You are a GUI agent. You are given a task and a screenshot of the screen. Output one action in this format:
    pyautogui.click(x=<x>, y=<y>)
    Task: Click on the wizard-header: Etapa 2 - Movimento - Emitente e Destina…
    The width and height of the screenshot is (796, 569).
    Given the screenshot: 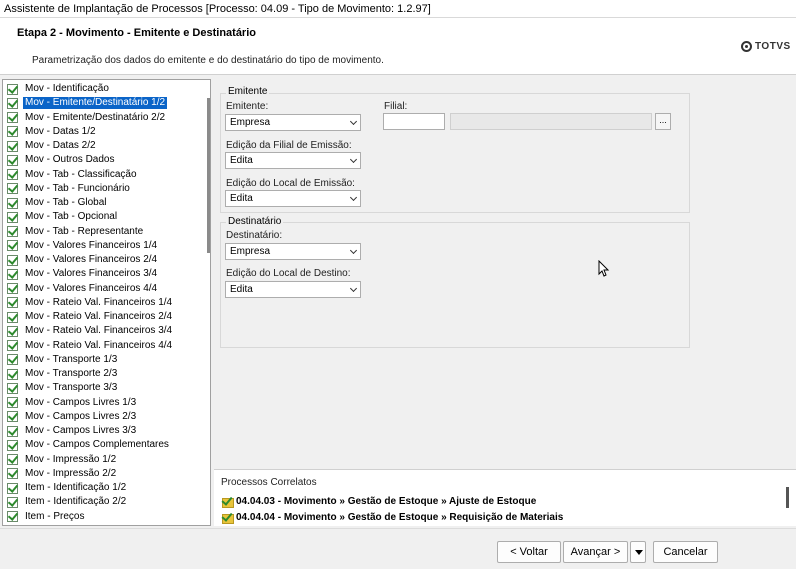 What is the action you would take?
    pyautogui.click(x=398, y=46)
    